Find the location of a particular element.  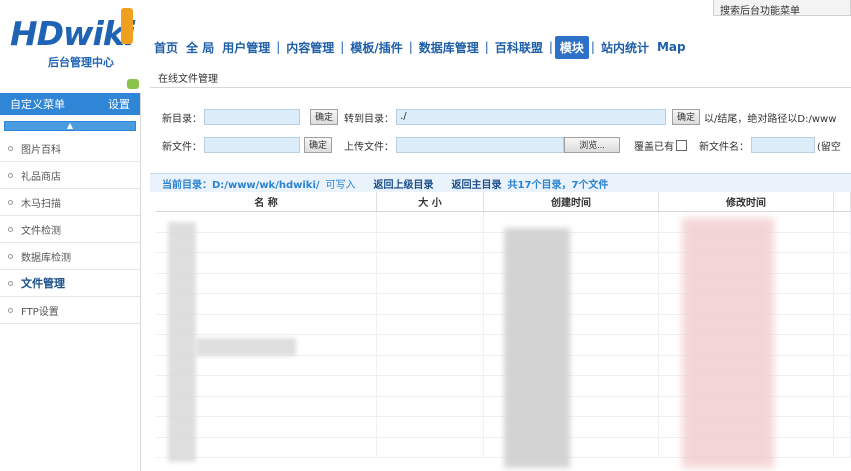

overwrite-label: 覆盖已有 is located at coordinates (654, 147).